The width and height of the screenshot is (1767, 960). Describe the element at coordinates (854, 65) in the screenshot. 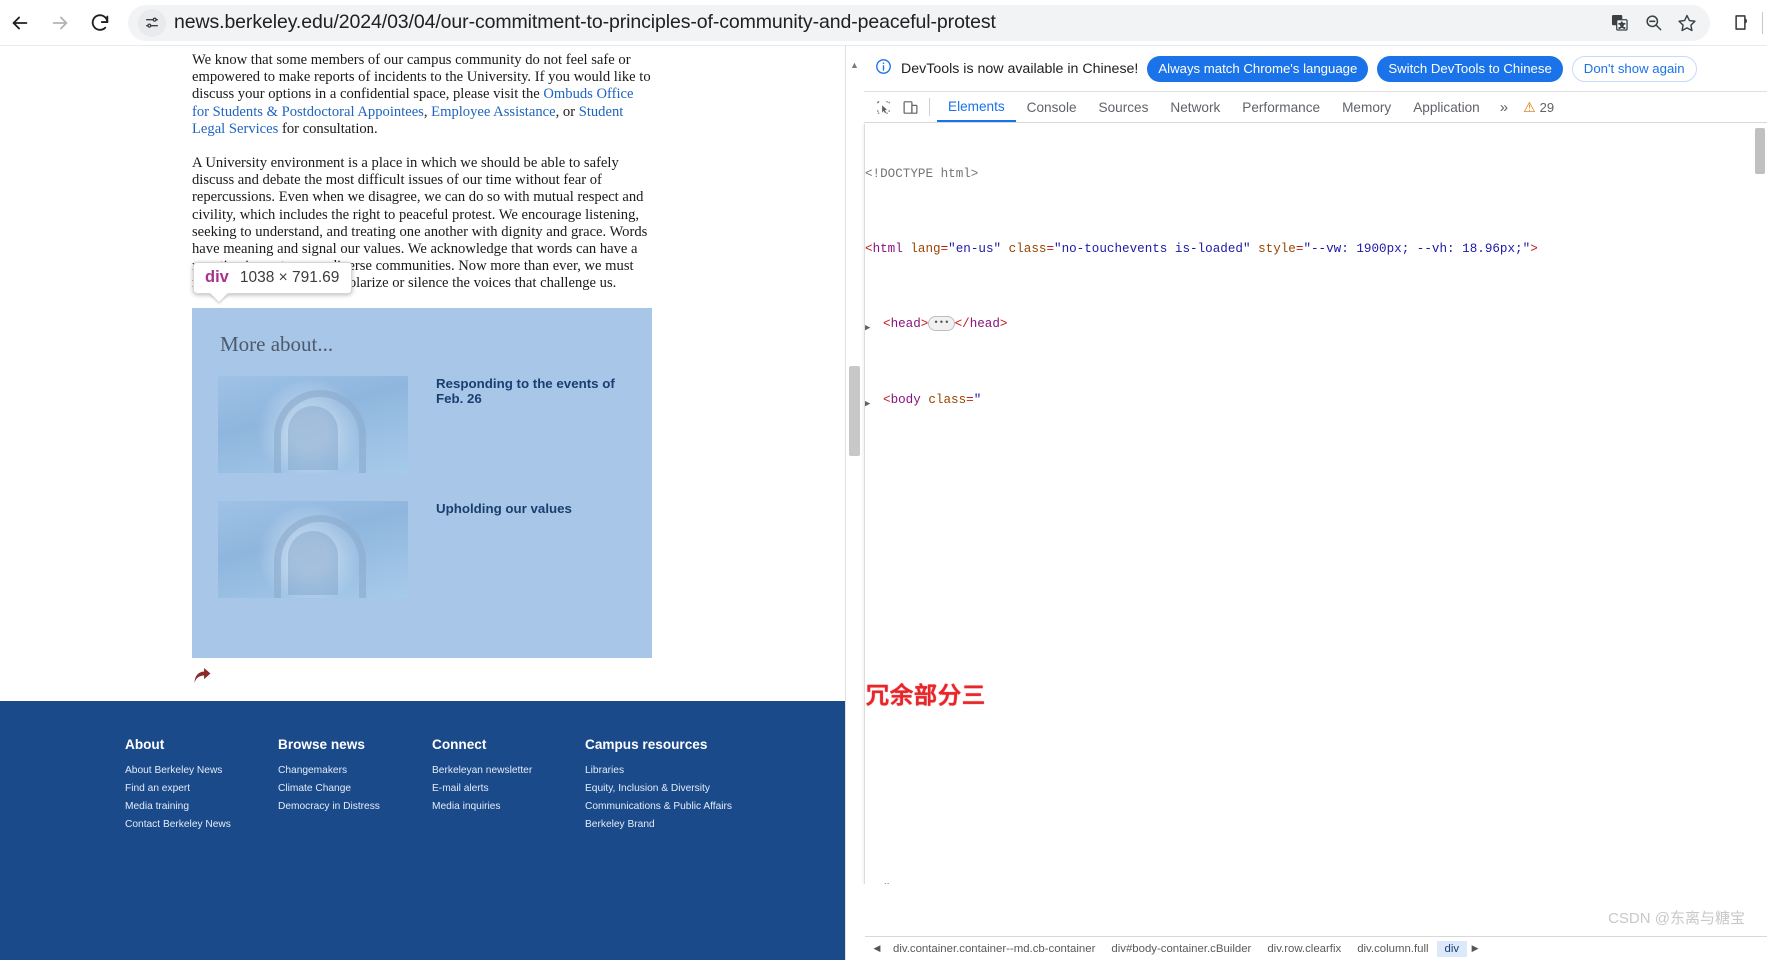

I see `scroll-up-arrow-icon: ▲` at that location.